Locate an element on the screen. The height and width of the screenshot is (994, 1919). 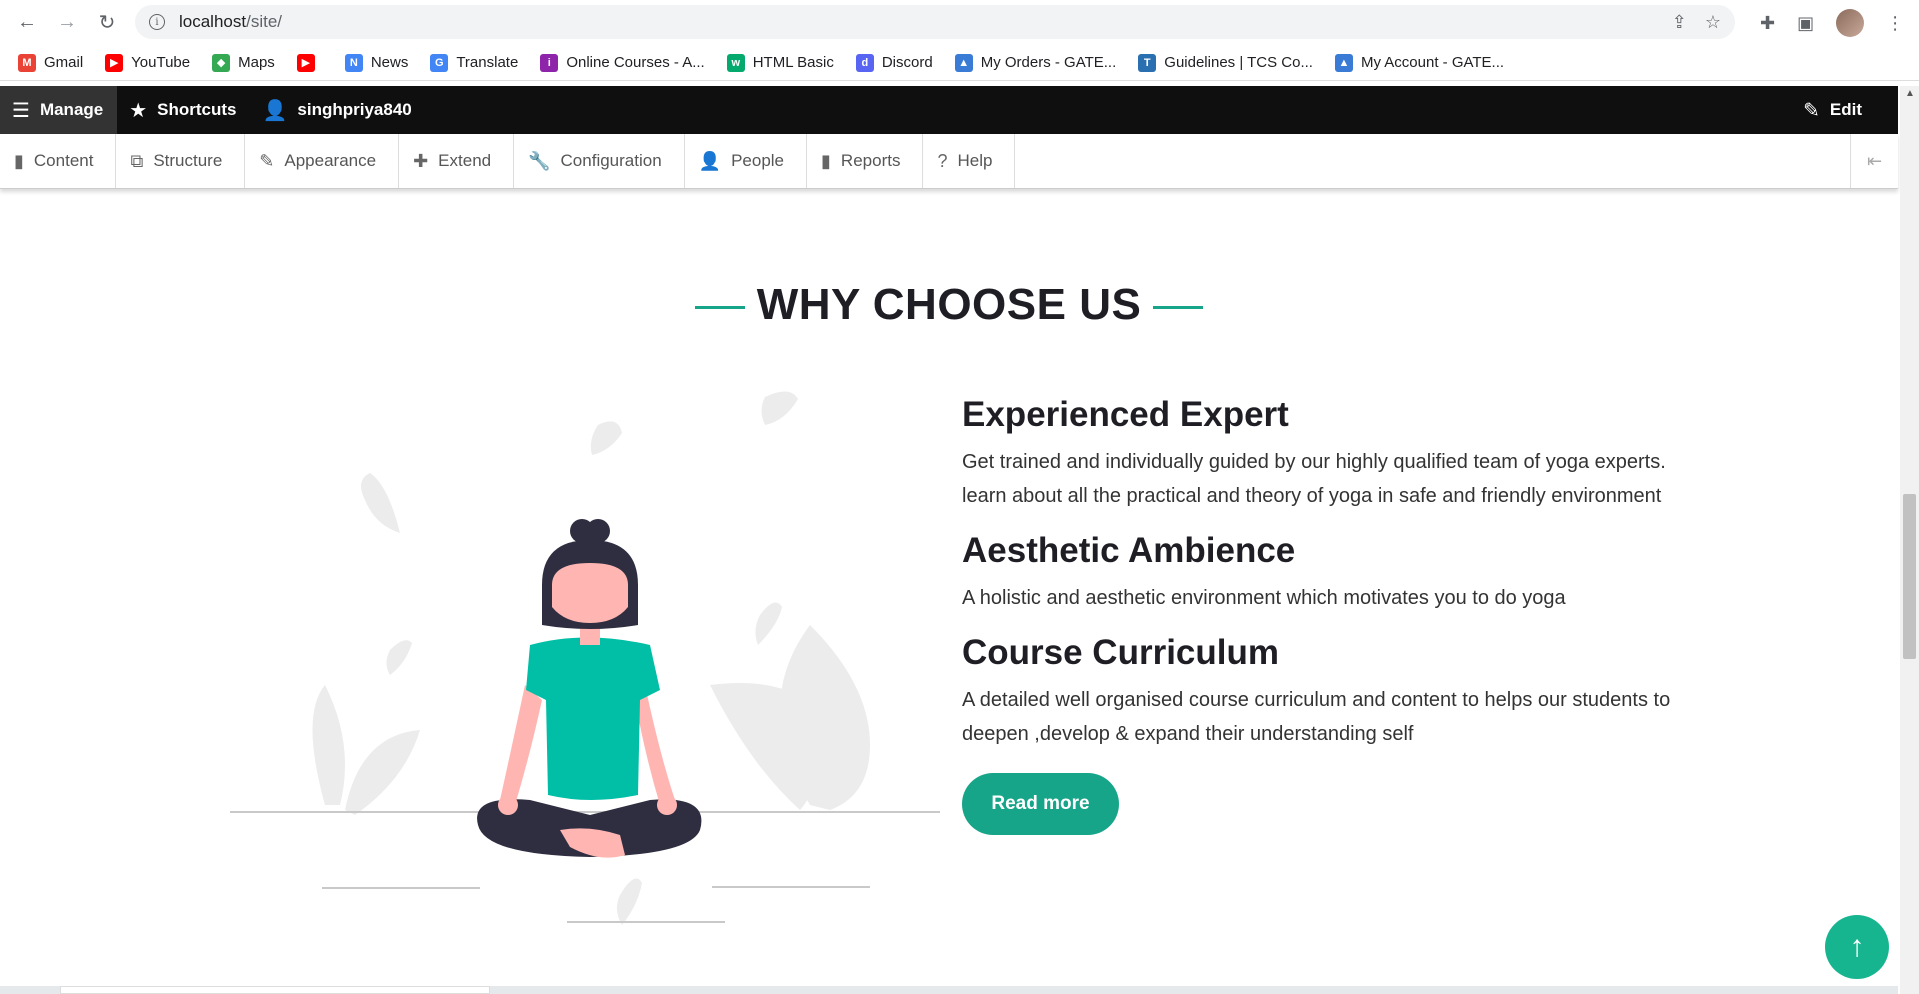
more-menu-icon: ⋮ is located at coordinates (1895, 23).